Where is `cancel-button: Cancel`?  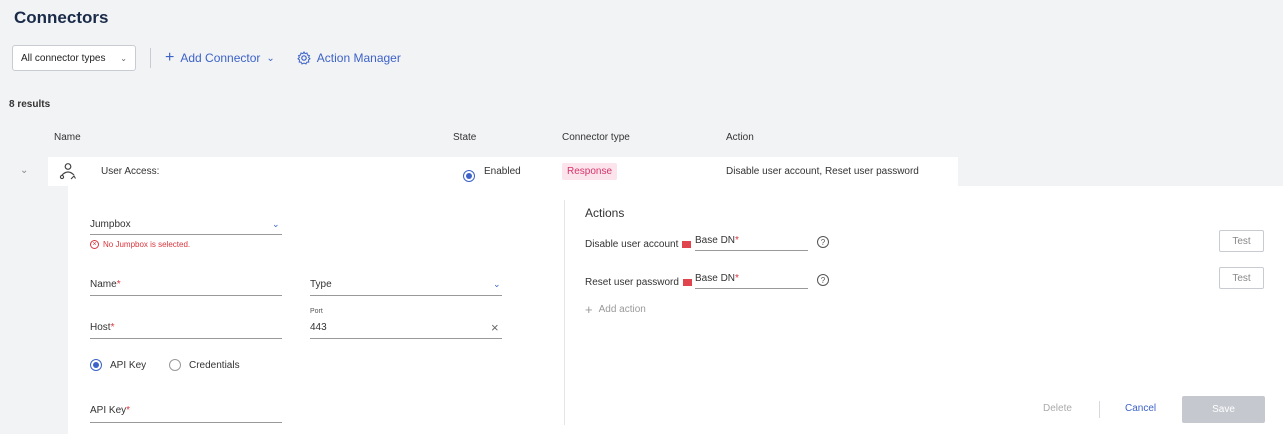 cancel-button: Cancel is located at coordinates (1140, 408).